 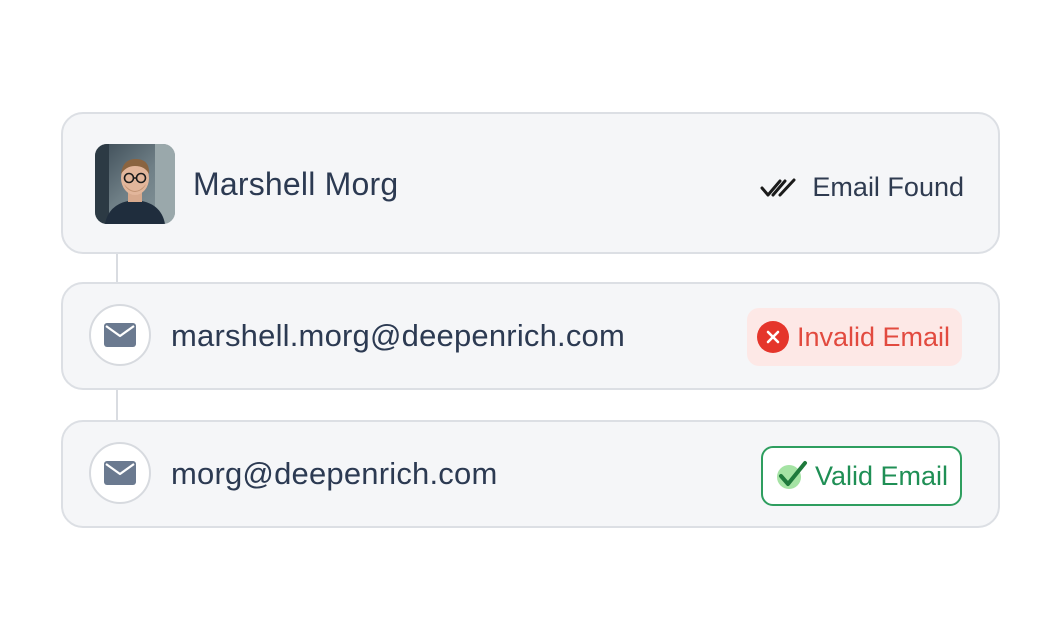 What do you see at coordinates (792, 476) in the screenshot?
I see `check-icon` at bounding box center [792, 476].